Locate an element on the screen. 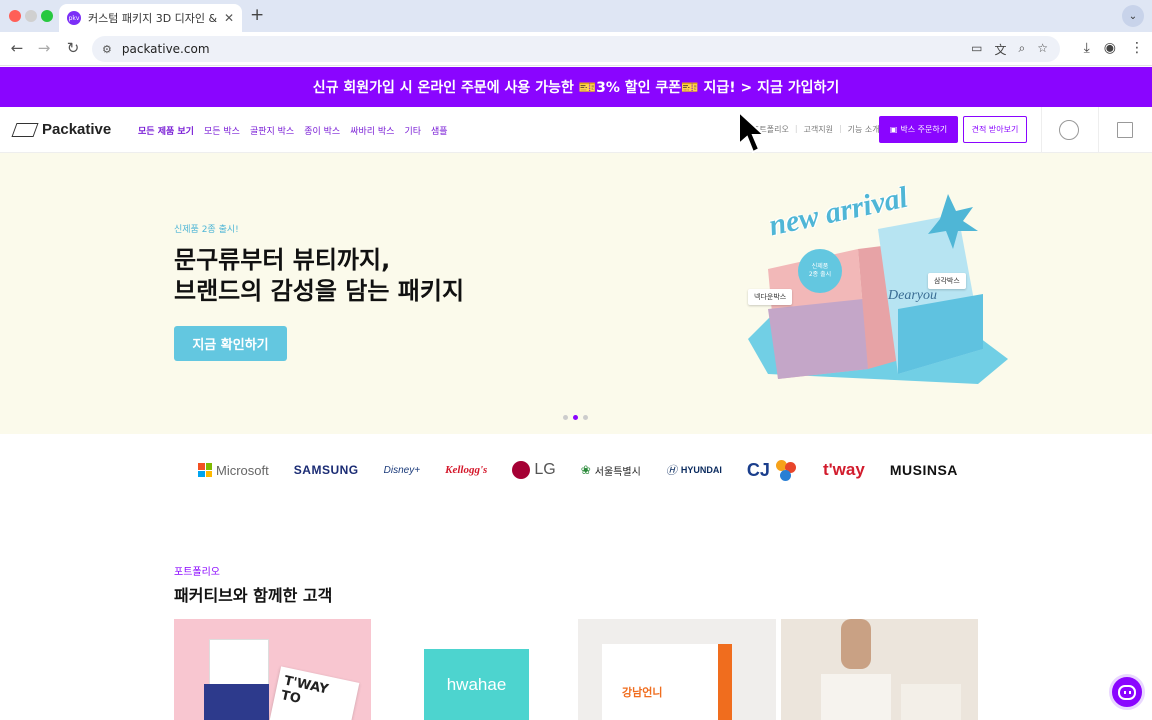  forward-icon: → is located at coordinates (44, 48).